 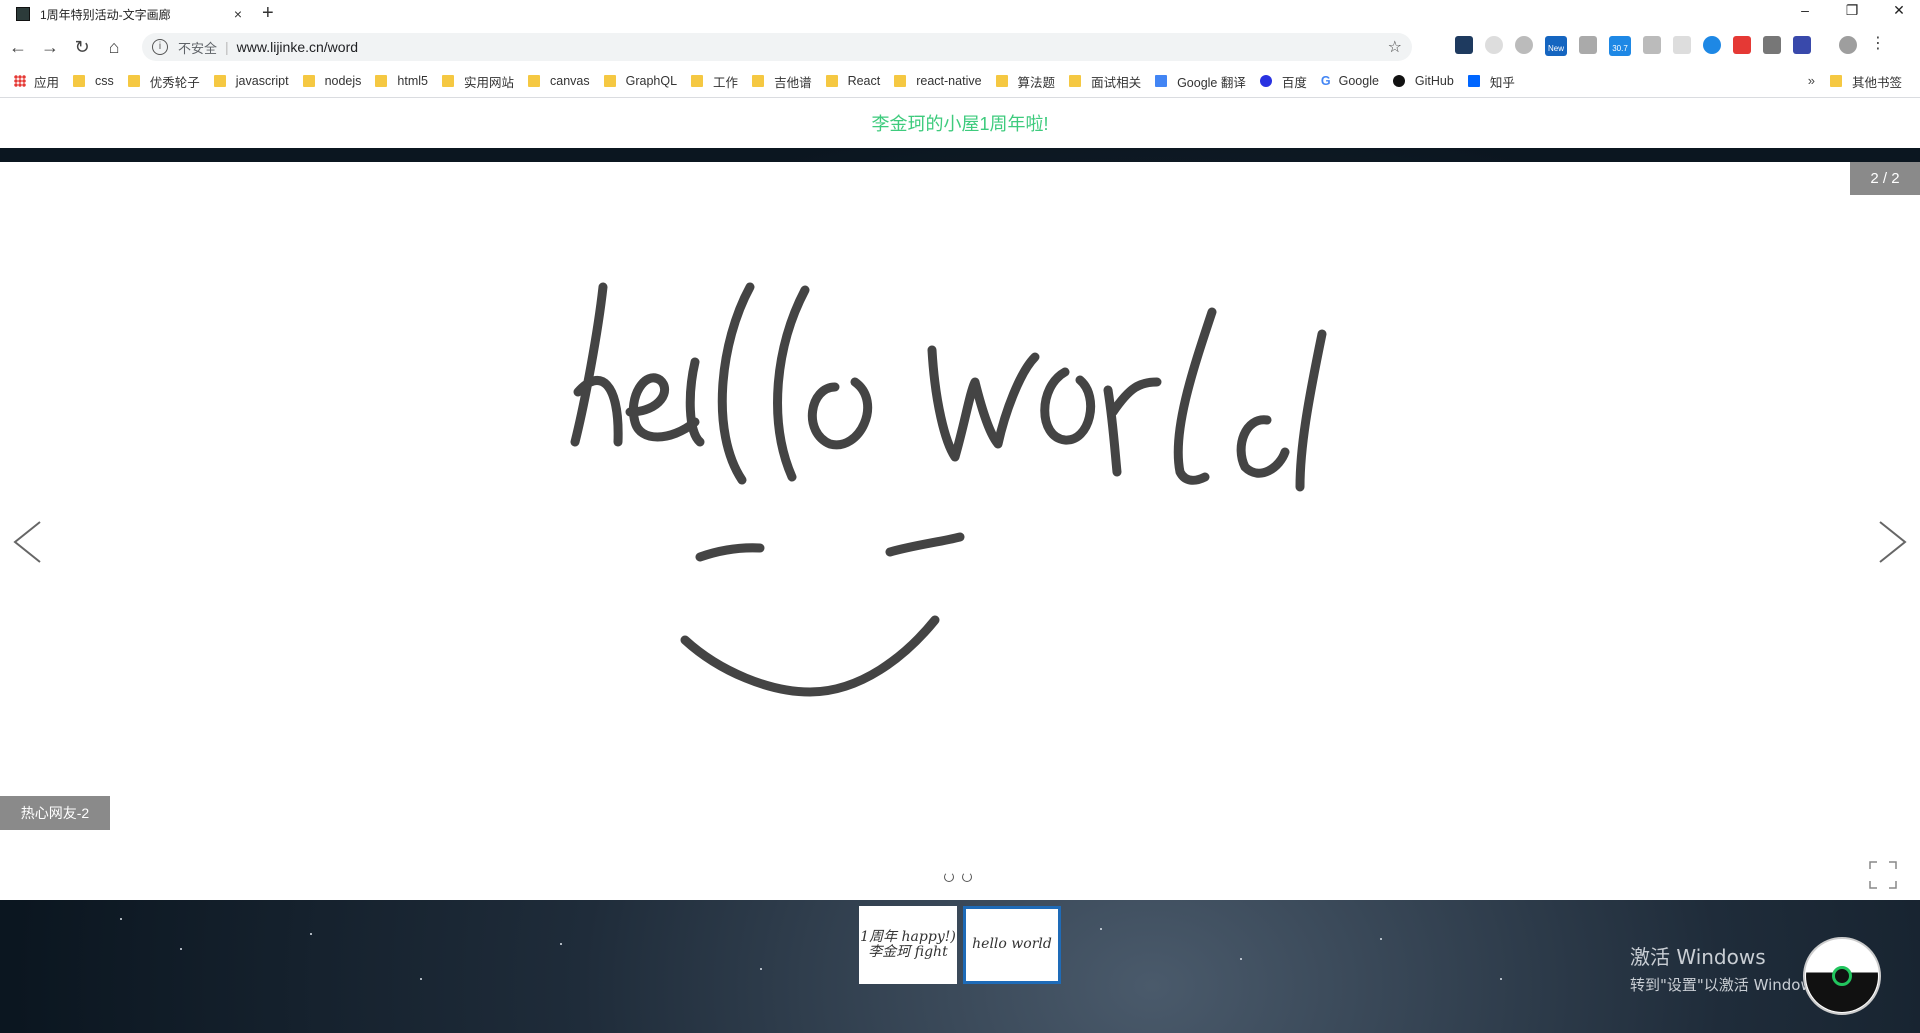 What do you see at coordinates (1350, 81) in the screenshot?
I see `bookmark-google: G Google` at bounding box center [1350, 81].